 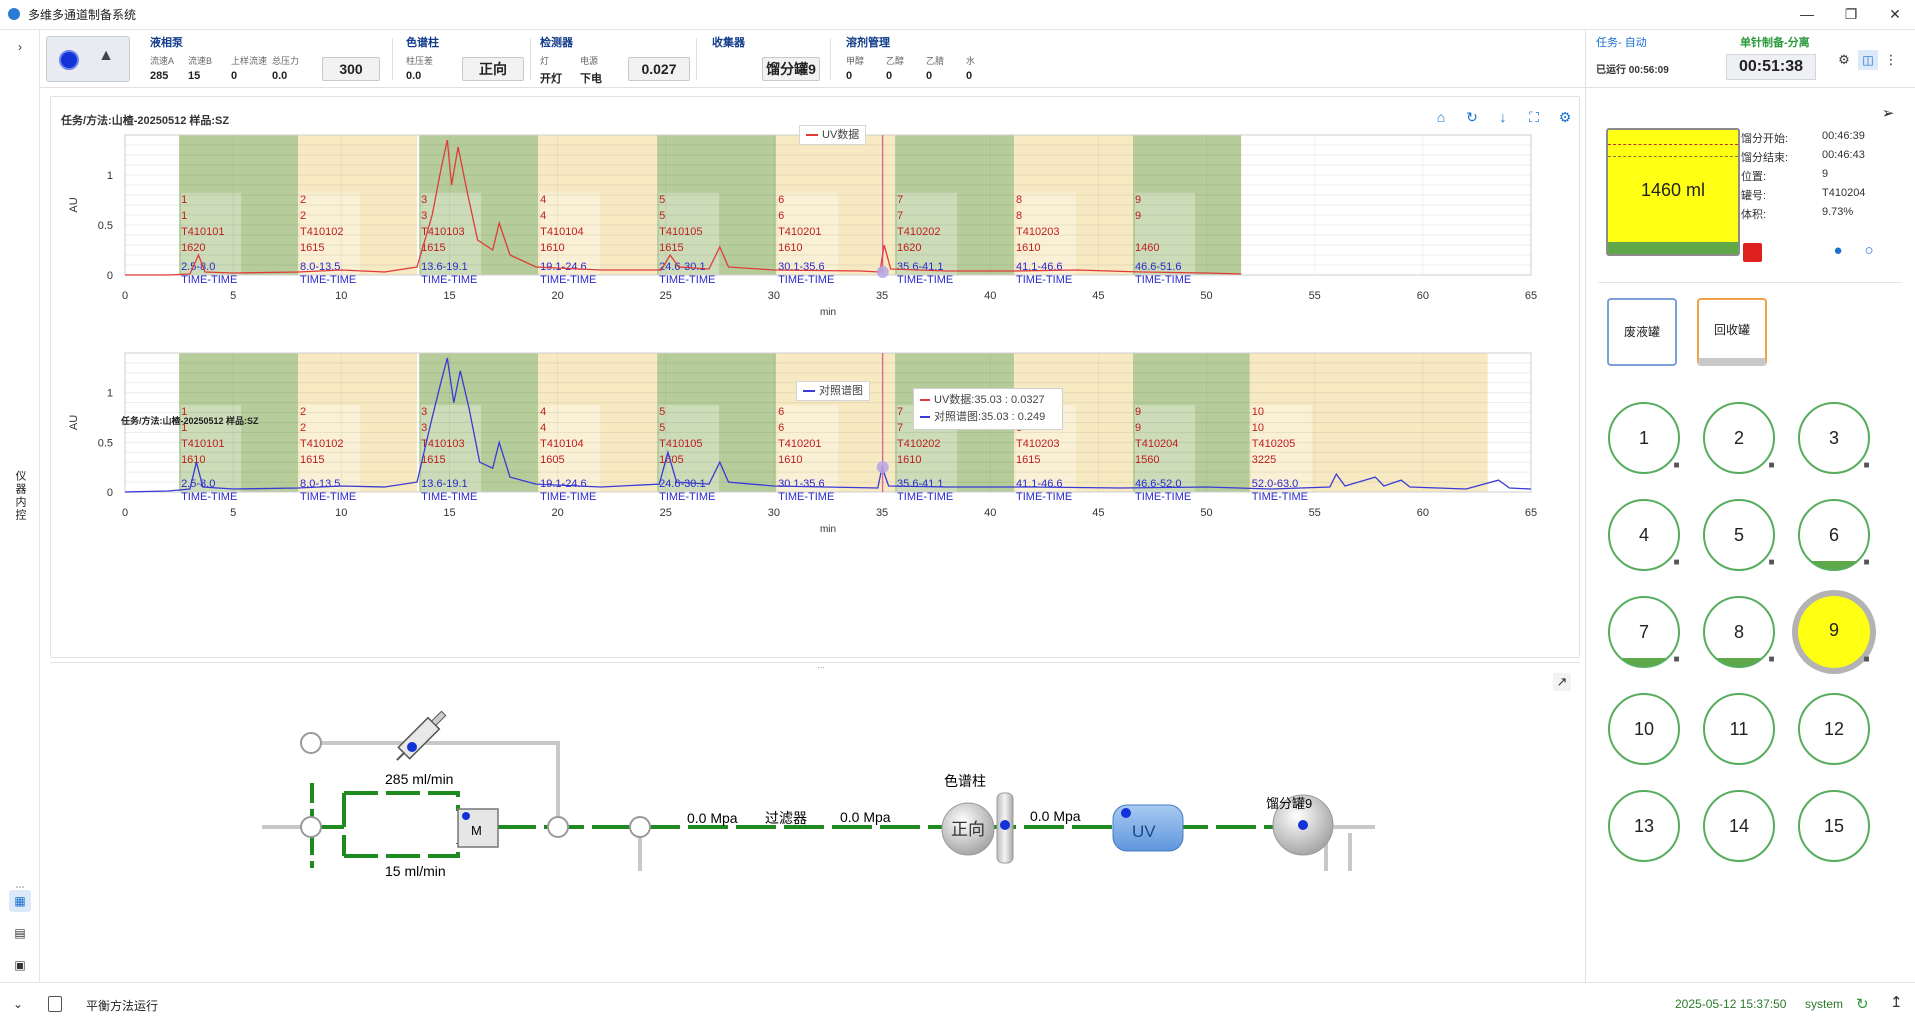 I want to click on log-icon, so click(x=55, y=1004).